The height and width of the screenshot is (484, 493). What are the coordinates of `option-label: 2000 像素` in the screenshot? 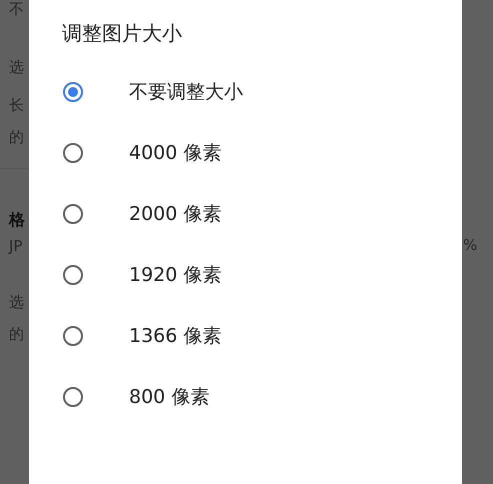 It's located at (175, 213).